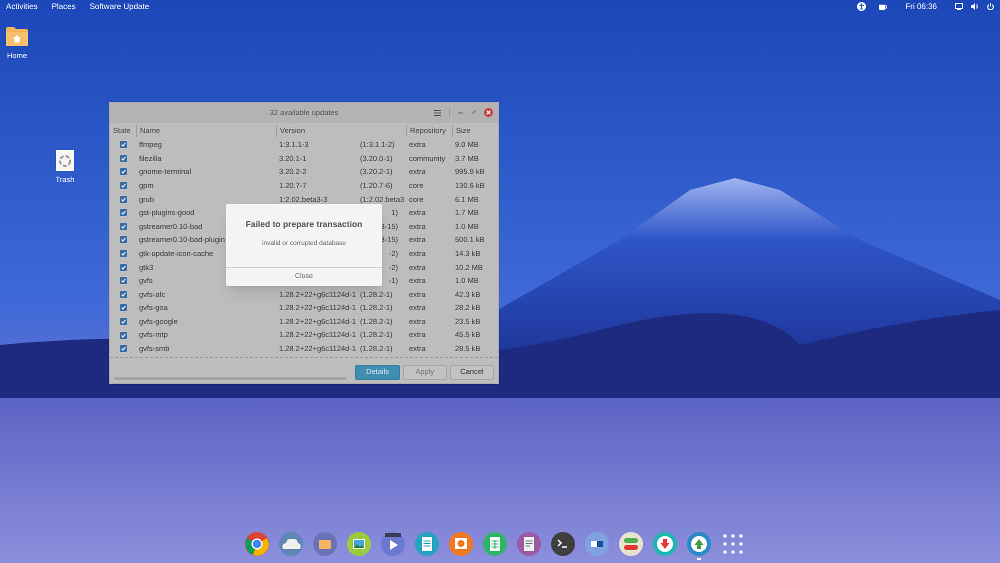  I want to click on cloud-icon, so click(291, 544).